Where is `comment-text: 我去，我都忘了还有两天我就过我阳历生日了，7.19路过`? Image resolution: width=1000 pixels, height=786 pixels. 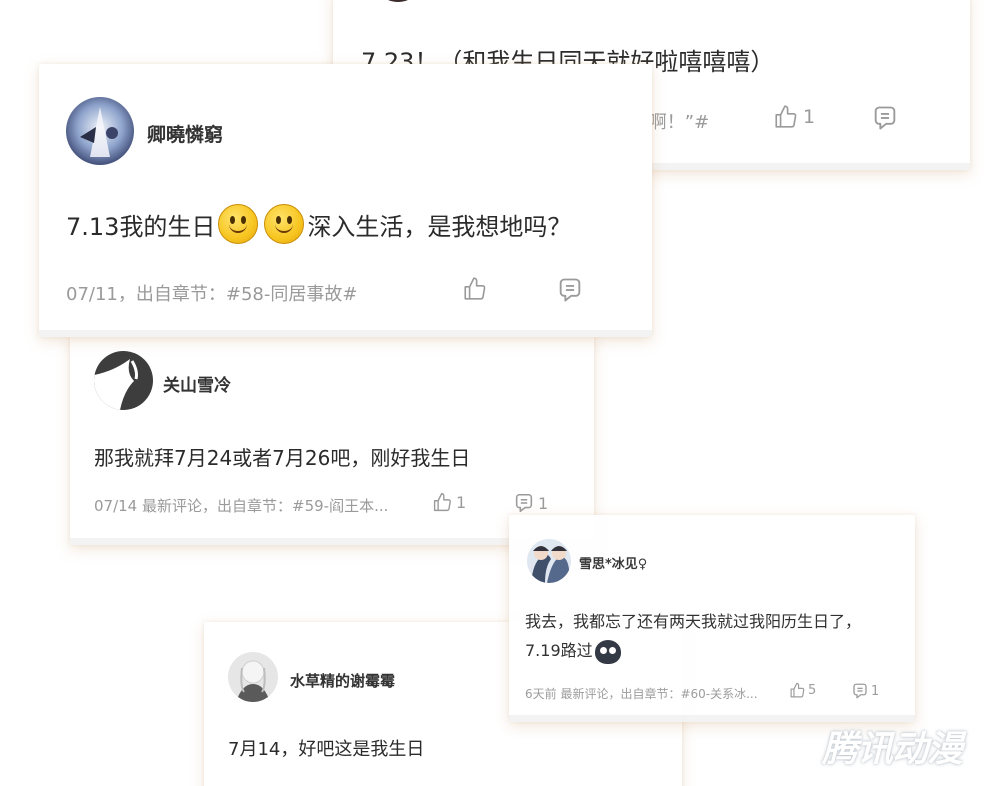 comment-text: 我去，我都忘了还有两天我就过我阳历生日了，7.19路过 is located at coordinates (710, 636).